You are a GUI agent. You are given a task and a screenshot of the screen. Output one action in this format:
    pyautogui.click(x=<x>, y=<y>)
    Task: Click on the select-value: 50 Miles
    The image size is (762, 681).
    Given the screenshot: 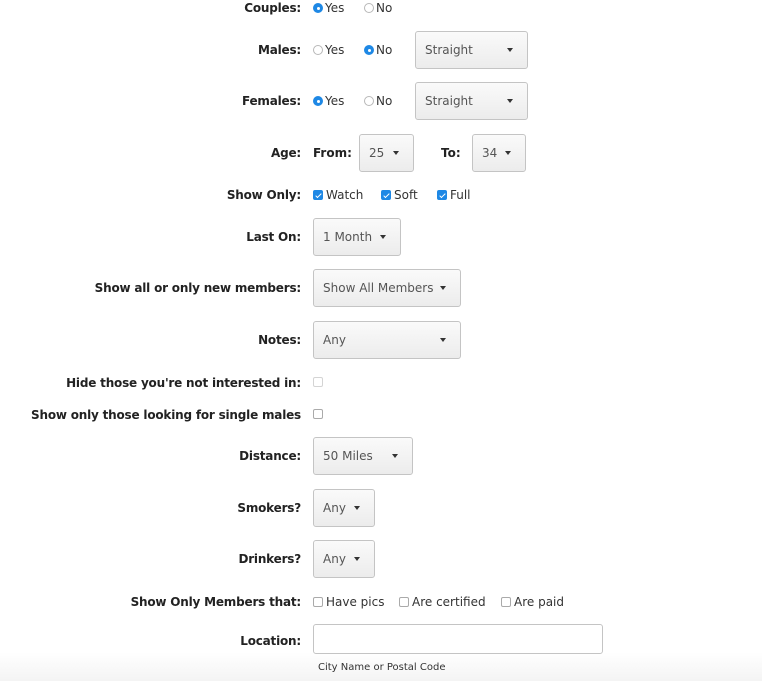 What is the action you would take?
    pyautogui.click(x=348, y=456)
    